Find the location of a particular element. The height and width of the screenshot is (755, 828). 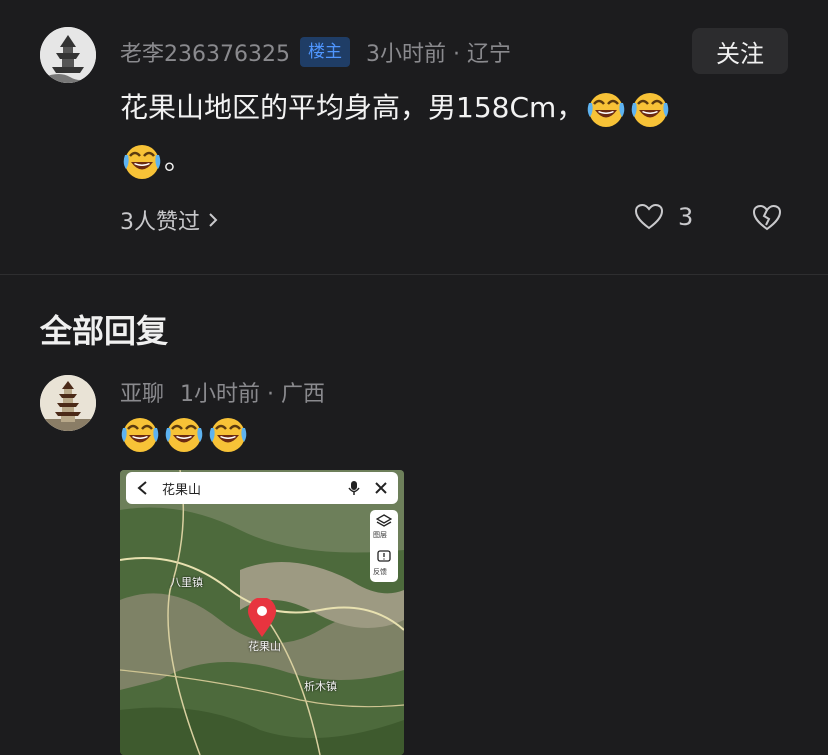

author-avatar is located at coordinates (68, 55).